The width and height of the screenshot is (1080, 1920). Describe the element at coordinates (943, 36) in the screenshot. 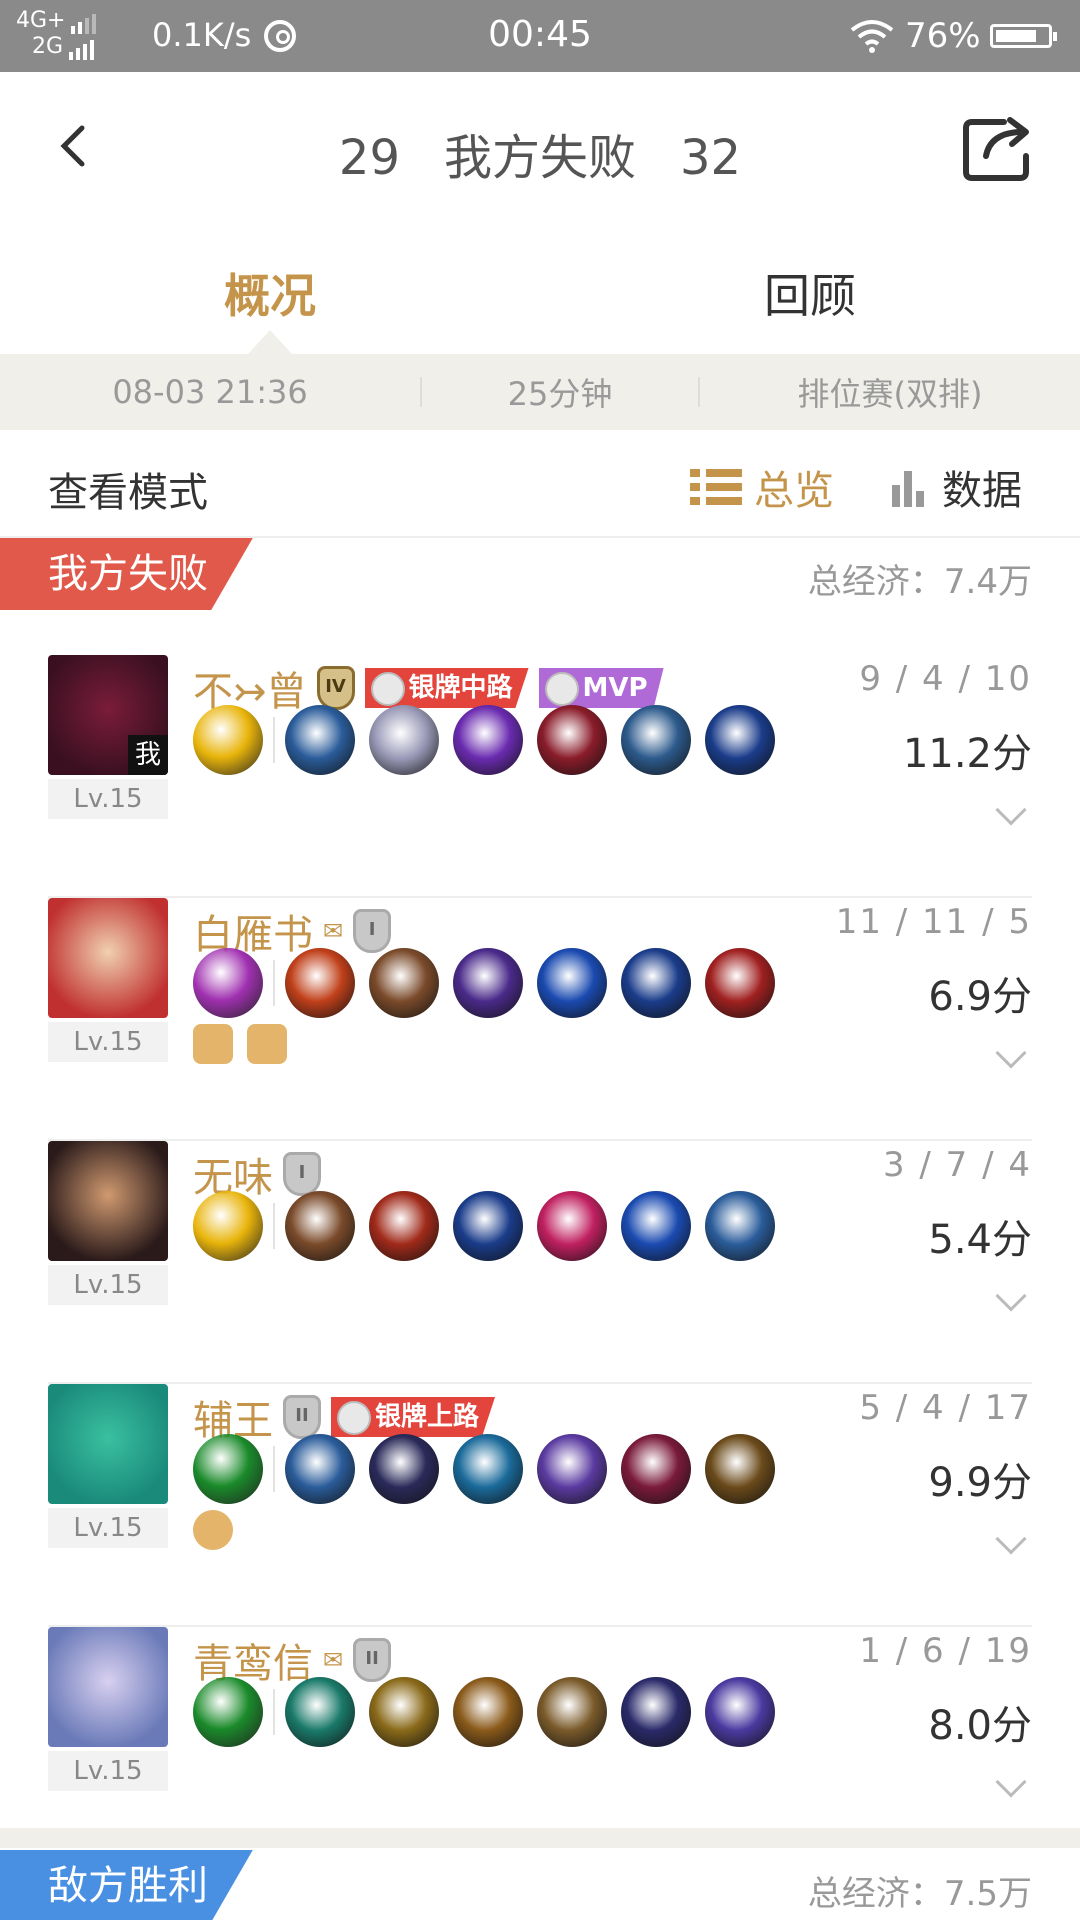

I see `battery-percent: 76%` at that location.